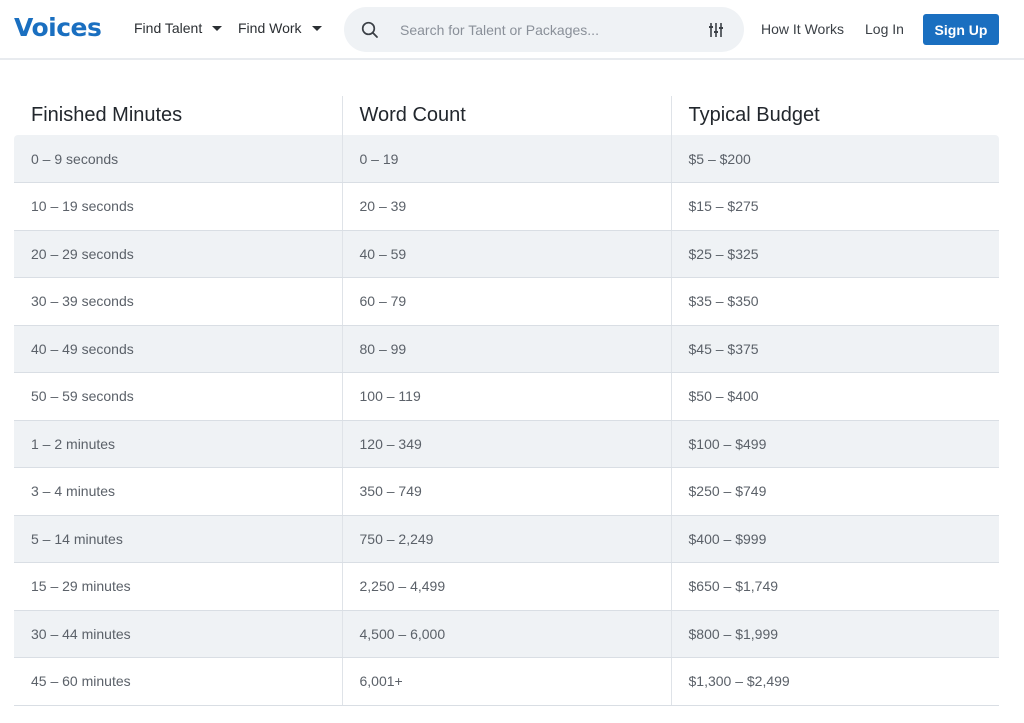 The height and width of the screenshot is (723, 1024). I want to click on finished-minutes-cell: 3 – 4 minutes, so click(178, 491).